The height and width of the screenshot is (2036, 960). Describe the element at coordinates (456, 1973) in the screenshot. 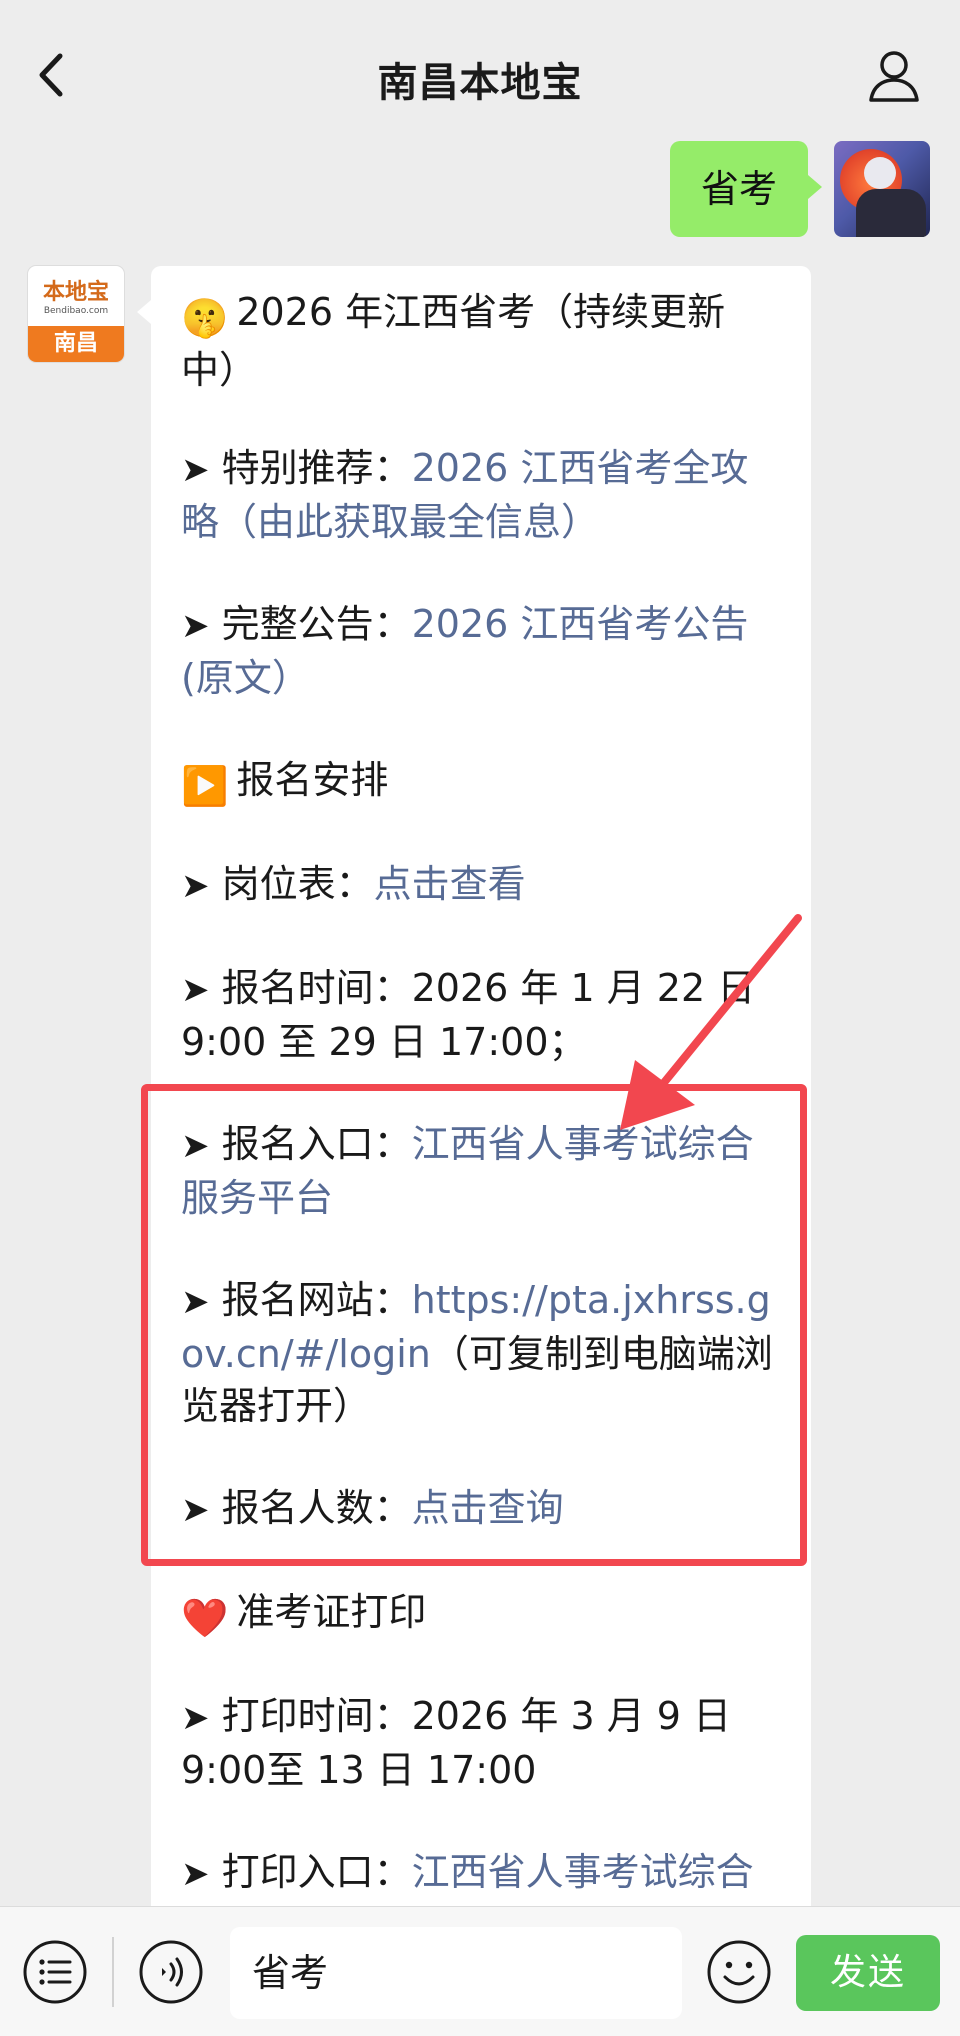

I see `message-input: 省考` at that location.